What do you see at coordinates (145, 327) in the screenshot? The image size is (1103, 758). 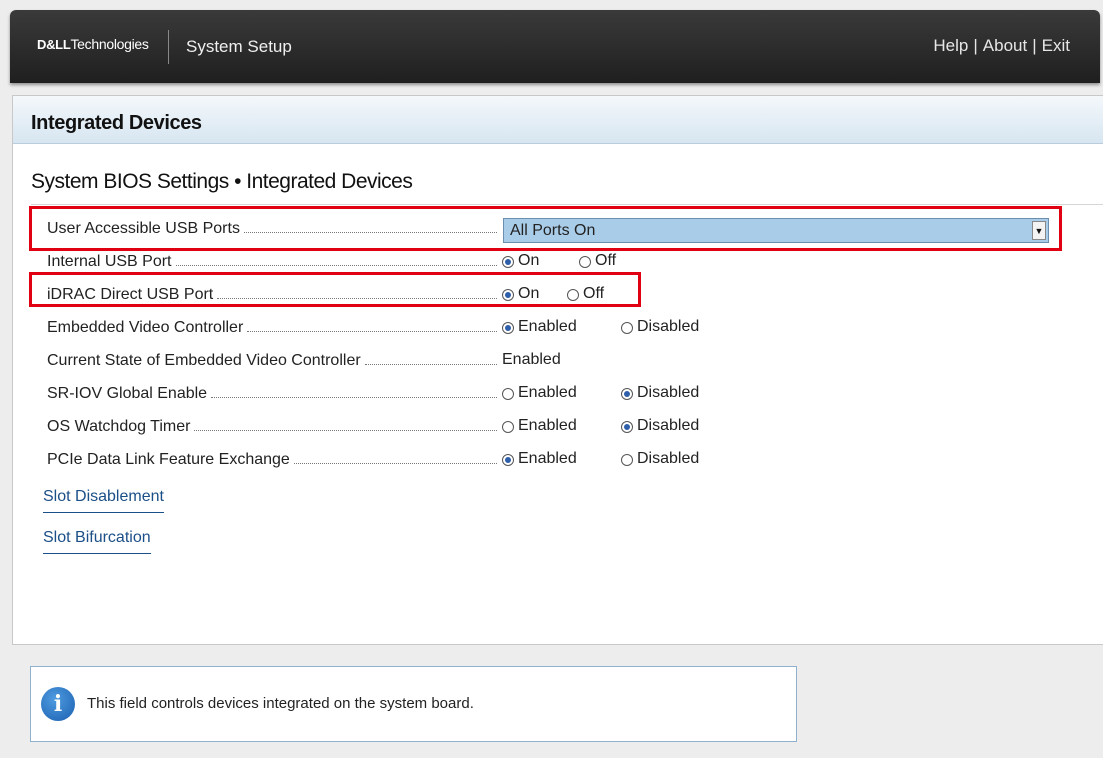 I see `setting-label-text: Embedded Video Controller` at bounding box center [145, 327].